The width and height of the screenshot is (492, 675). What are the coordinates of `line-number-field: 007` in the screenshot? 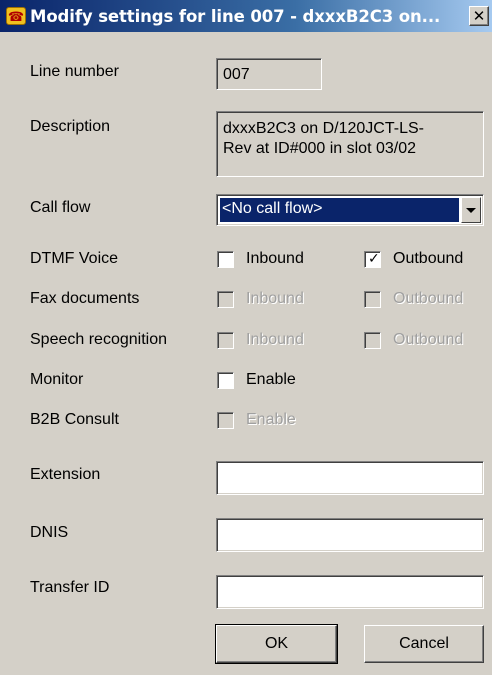 It's located at (269, 74).